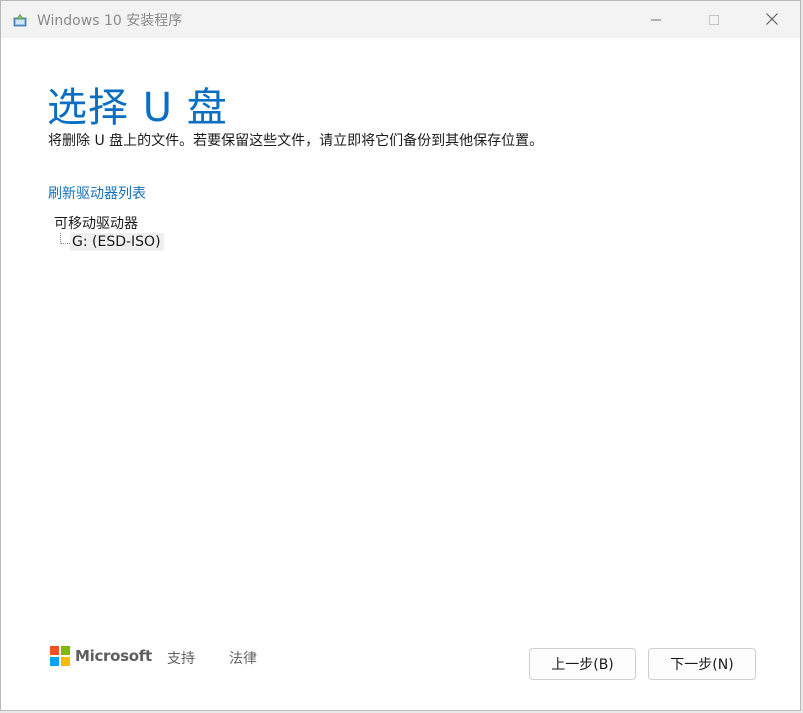 The image size is (803, 713). I want to click on drive-item-g: G: (ESD-ISO), so click(117, 242).